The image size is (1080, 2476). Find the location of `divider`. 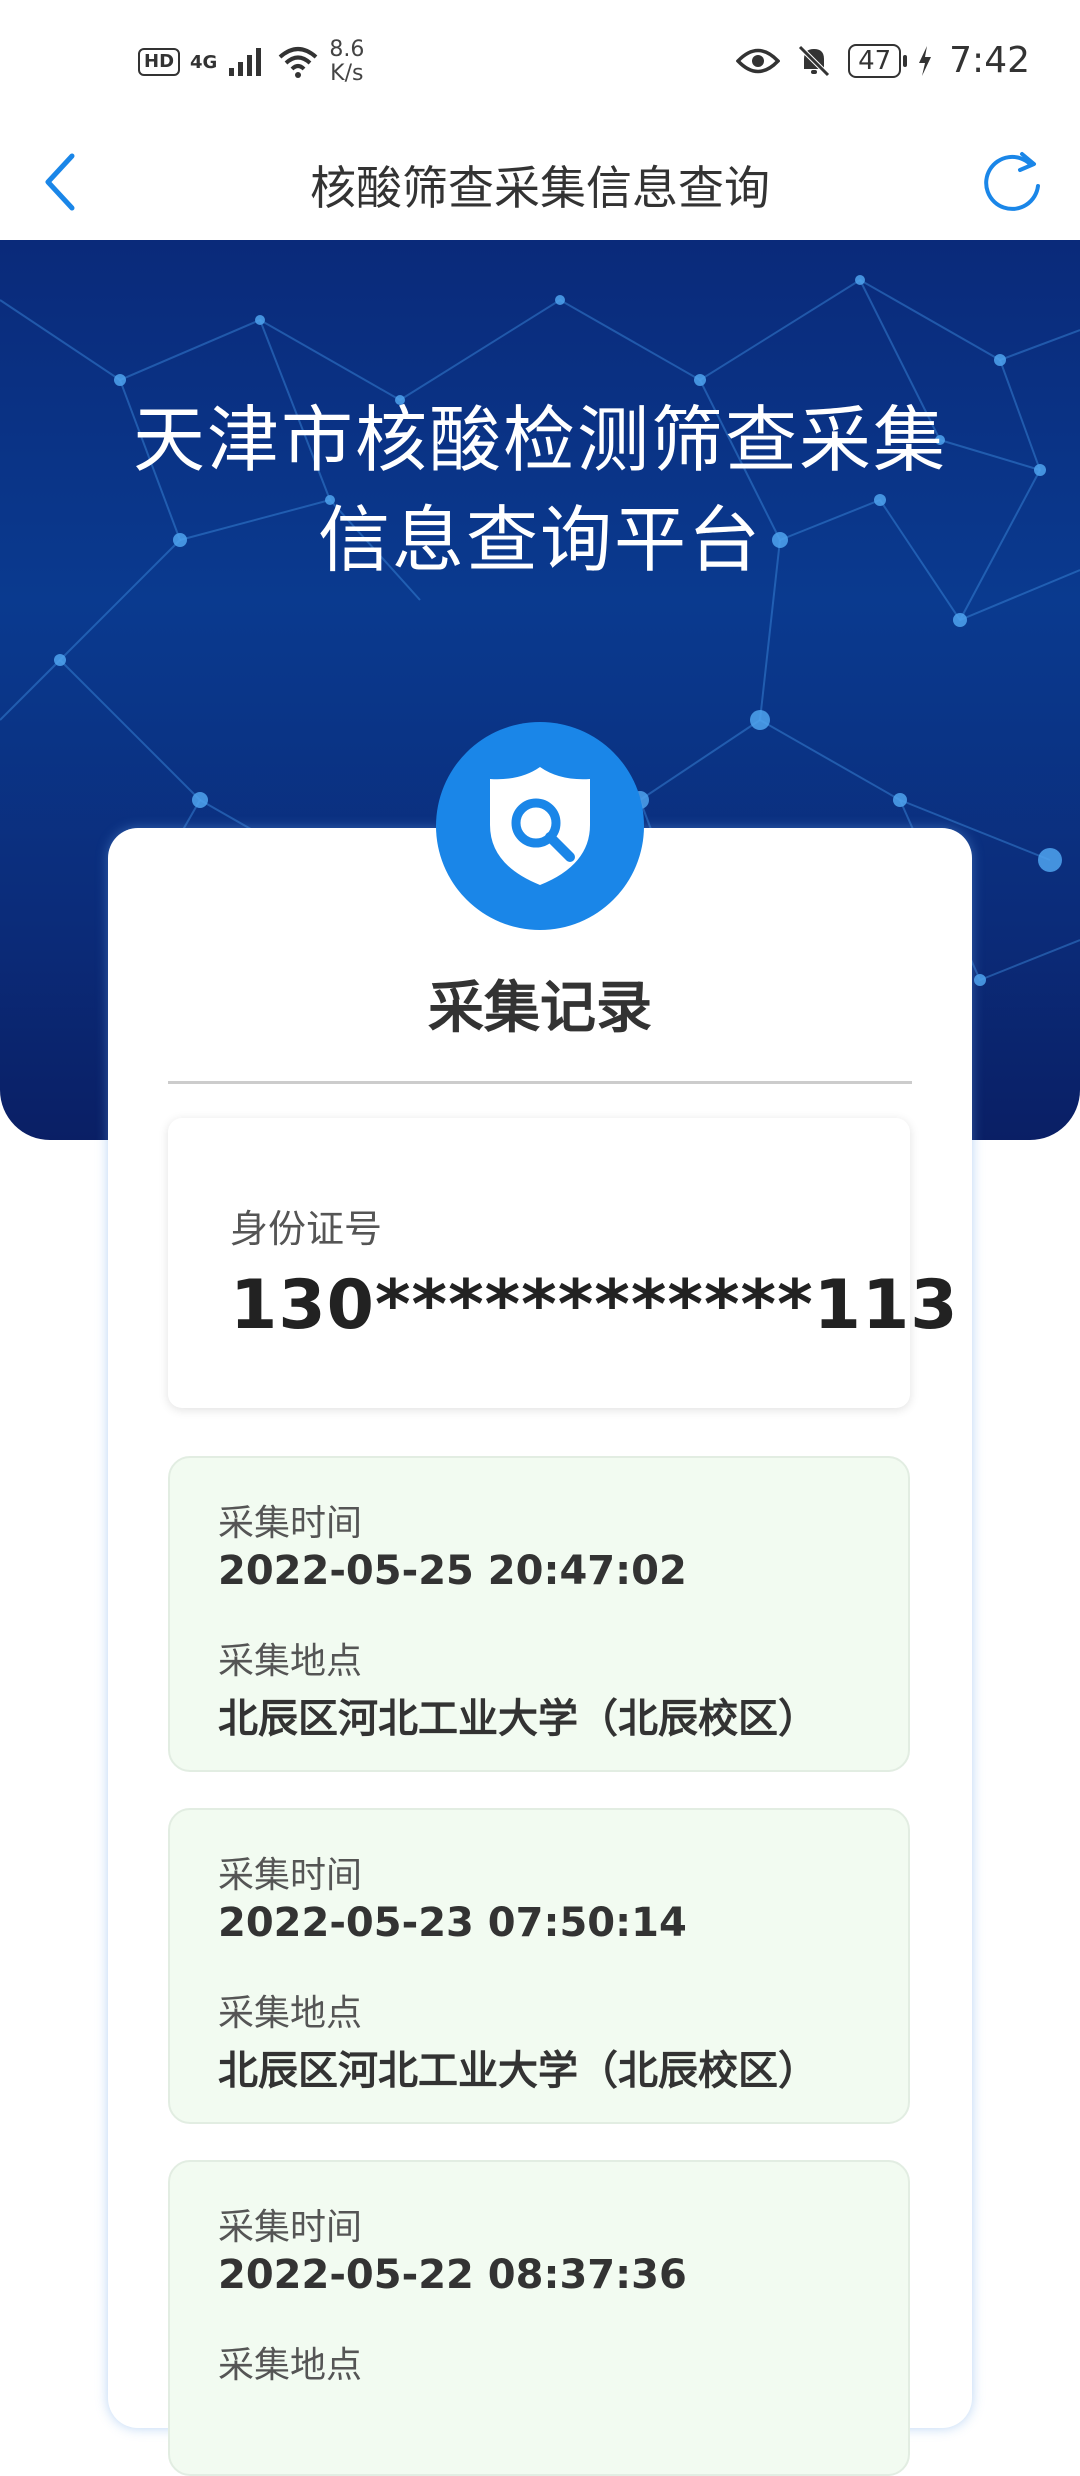

divider is located at coordinates (540, 1082).